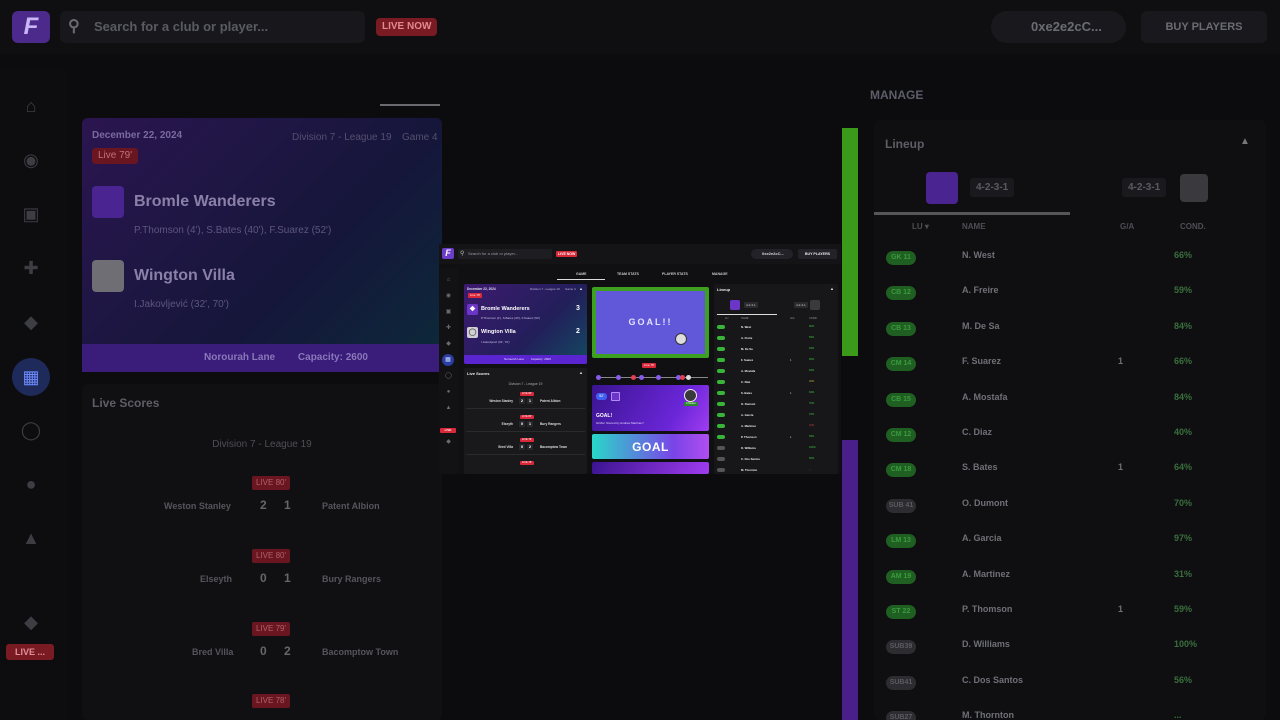 The width and height of the screenshot is (1280, 720). What do you see at coordinates (498, 332) in the screenshot?
I see `away-team-name: Wington Villa` at bounding box center [498, 332].